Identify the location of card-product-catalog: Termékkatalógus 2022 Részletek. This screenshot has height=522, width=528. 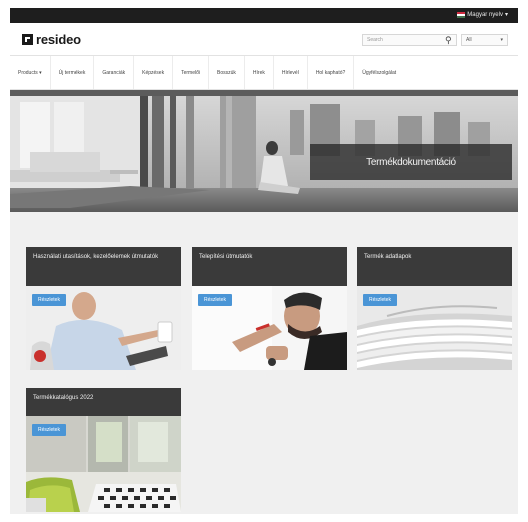
(103, 450).